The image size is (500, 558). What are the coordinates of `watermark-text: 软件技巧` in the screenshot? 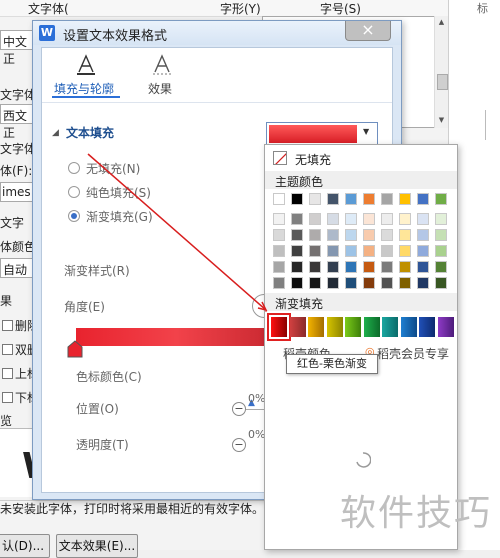 It's located at (415, 513).